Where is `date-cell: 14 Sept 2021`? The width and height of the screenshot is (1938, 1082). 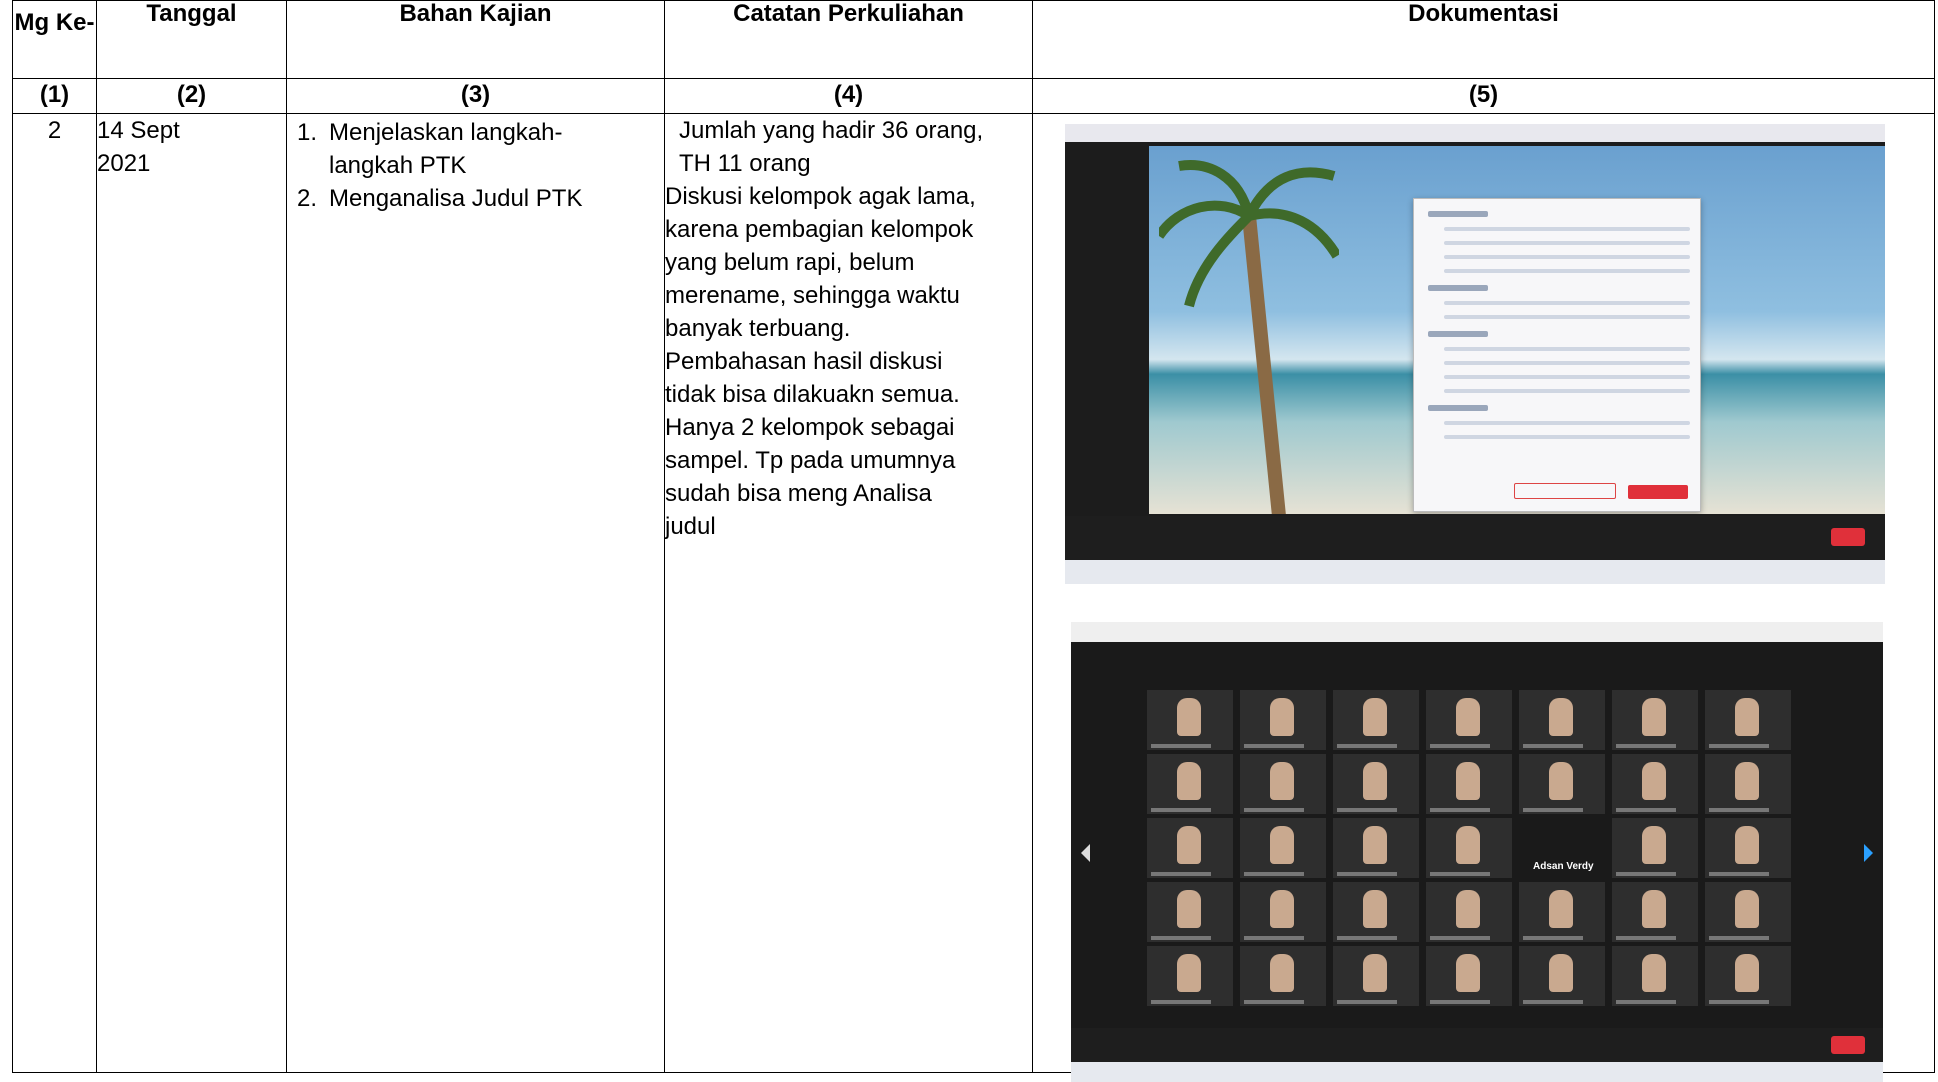
date-cell: 14 Sept 2021 is located at coordinates (191, 593).